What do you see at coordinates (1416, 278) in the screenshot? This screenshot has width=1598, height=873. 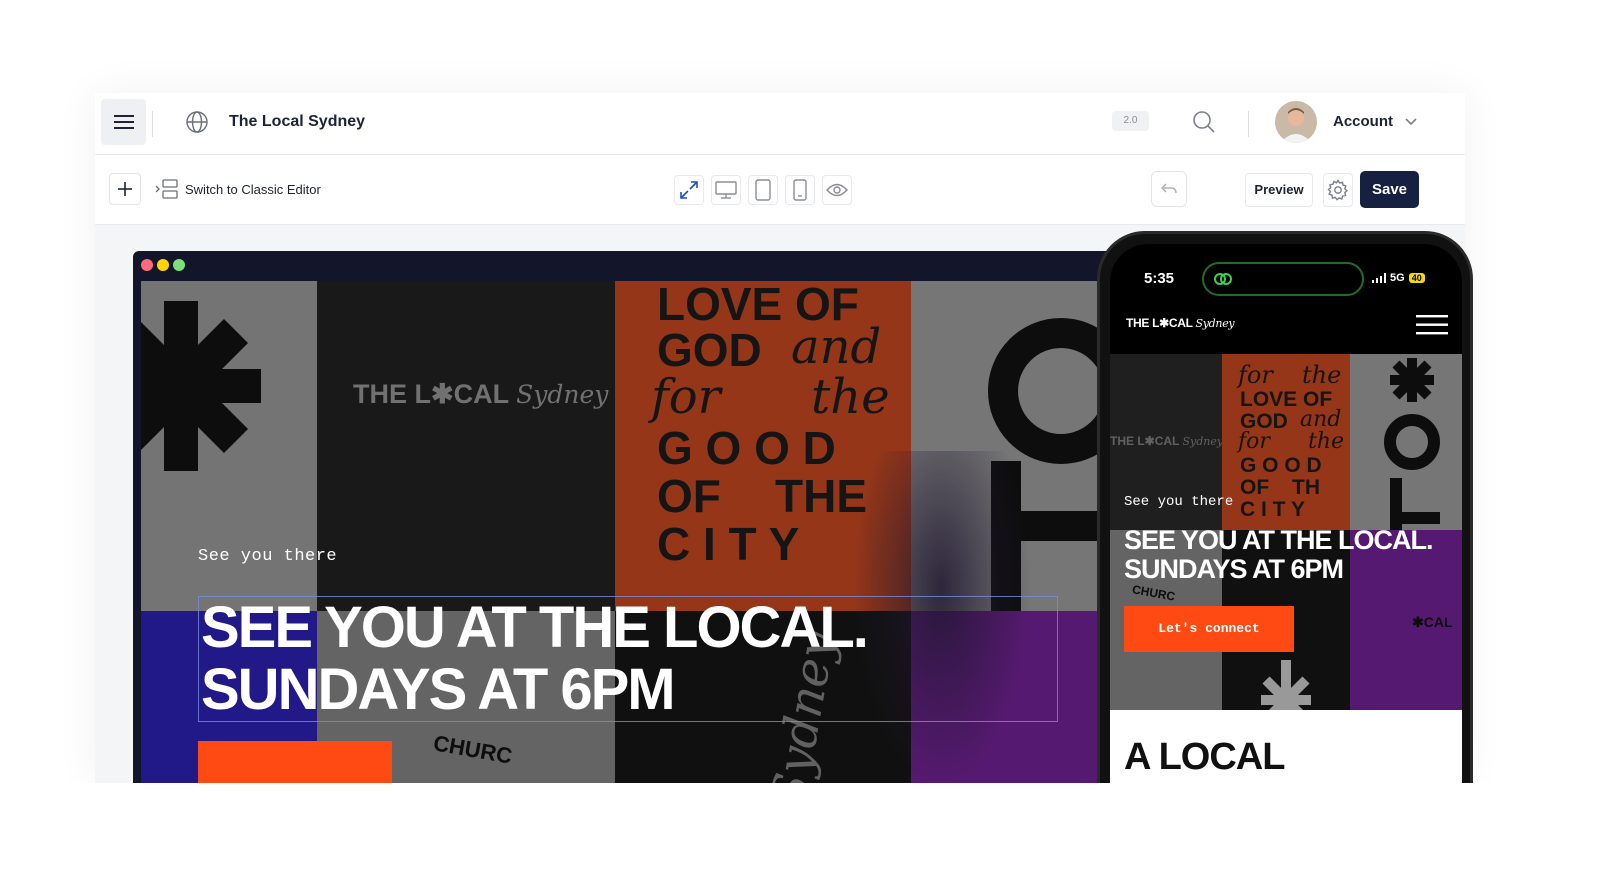 I see `battery-icon: 40` at bounding box center [1416, 278].